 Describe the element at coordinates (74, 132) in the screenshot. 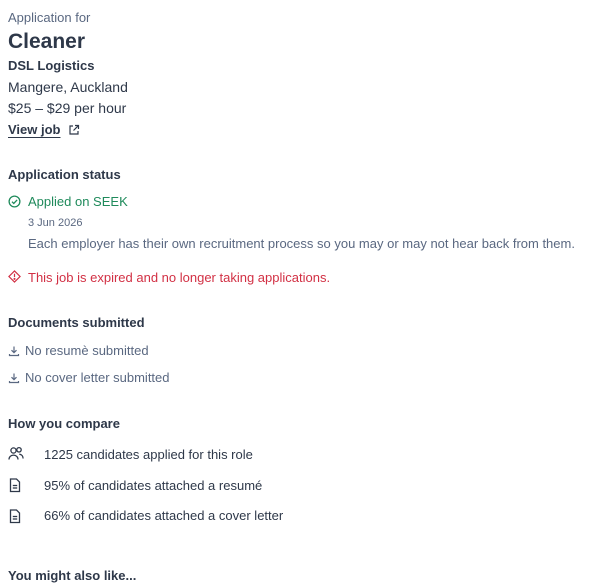

I see `external-link-icon` at that location.